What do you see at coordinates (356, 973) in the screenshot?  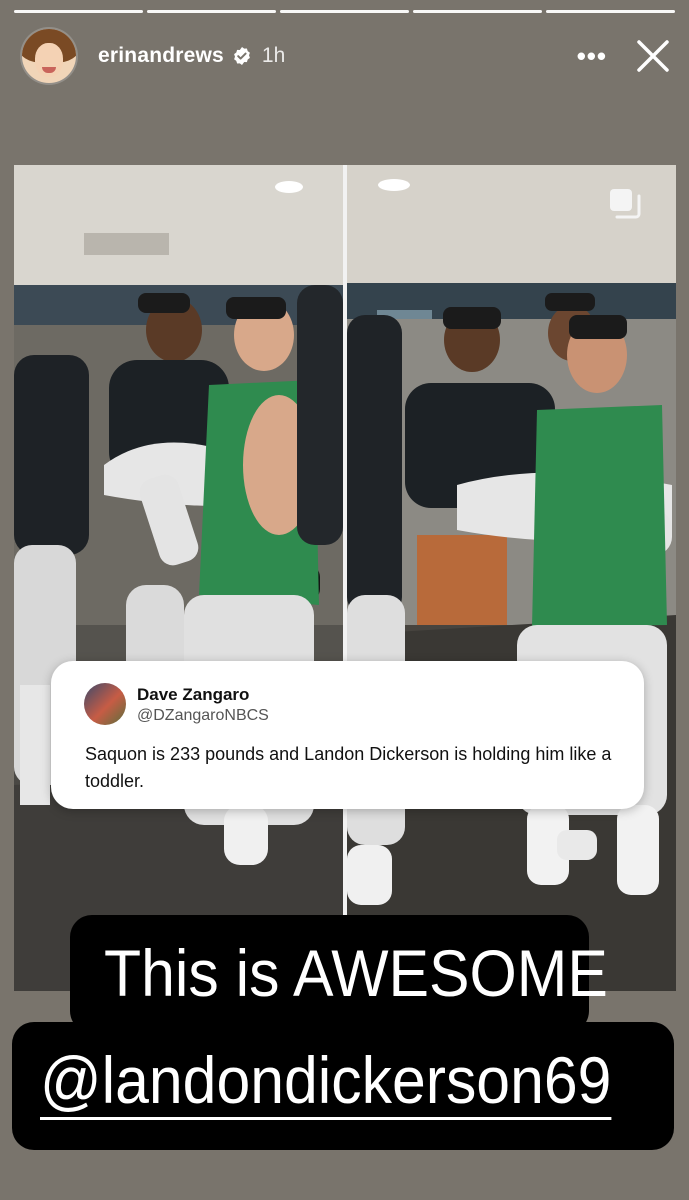 I see `caption-line1: This is AWESOME` at bounding box center [356, 973].